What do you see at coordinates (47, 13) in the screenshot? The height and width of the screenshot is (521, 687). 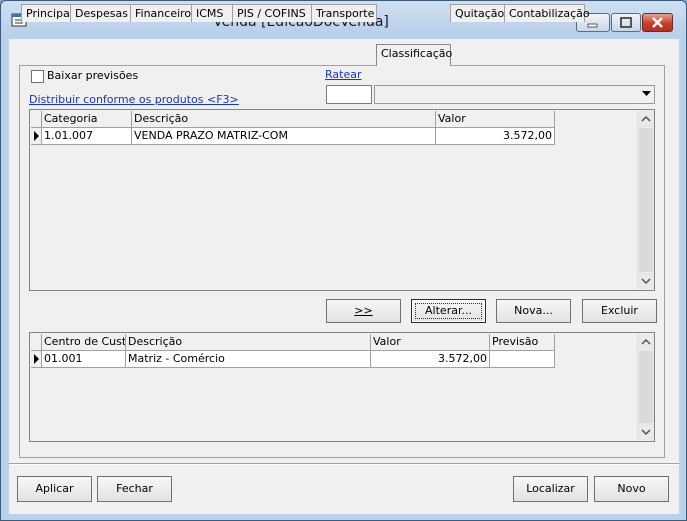 I see `tab-principal: Principal` at bounding box center [47, 13].